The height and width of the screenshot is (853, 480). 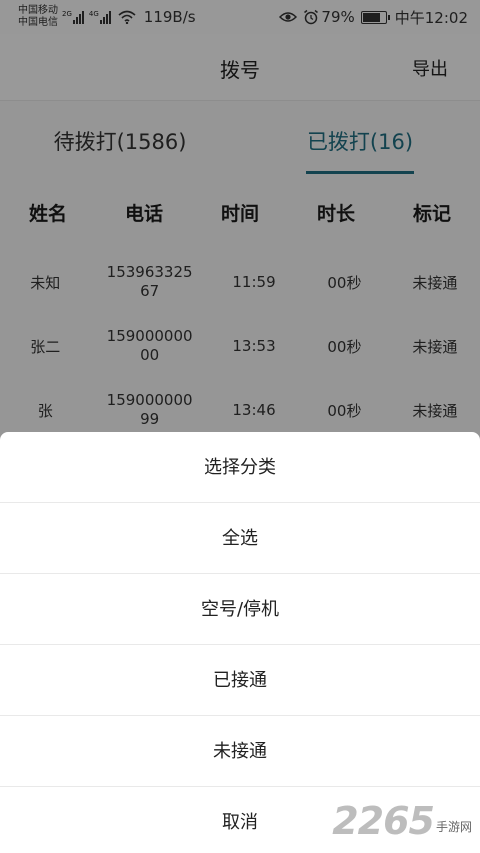 What do you see at coordinates (453, 826) in the screenshot?
I see `watermark-text: 手游网` at bounding box center [453, 826].